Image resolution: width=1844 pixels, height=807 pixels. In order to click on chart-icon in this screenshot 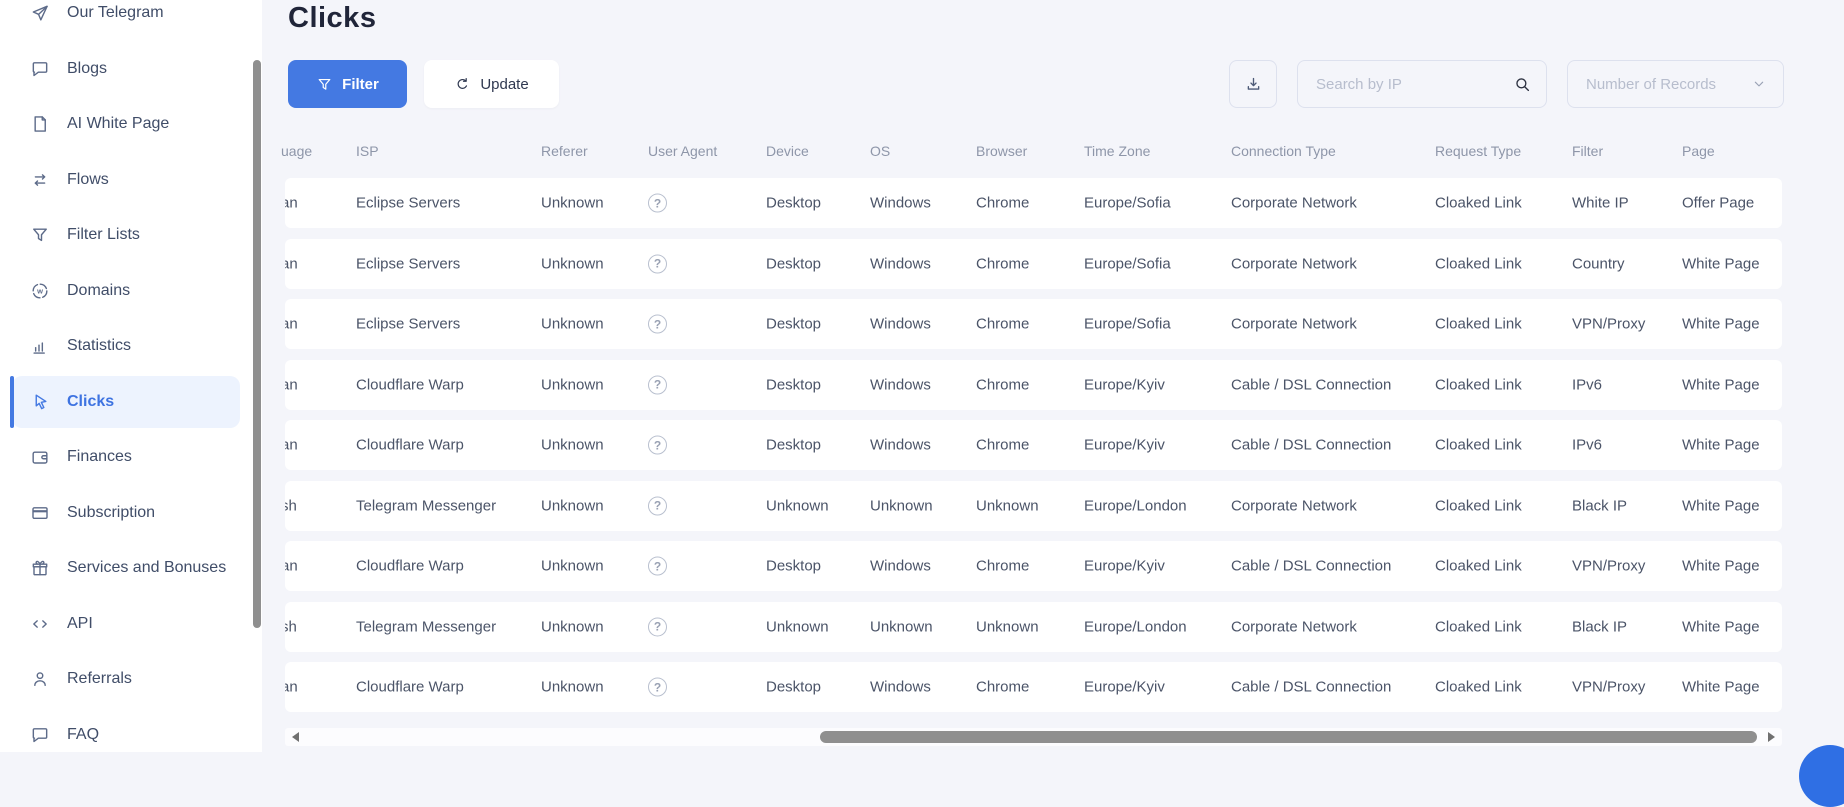, I will do `click(40, 346)`.